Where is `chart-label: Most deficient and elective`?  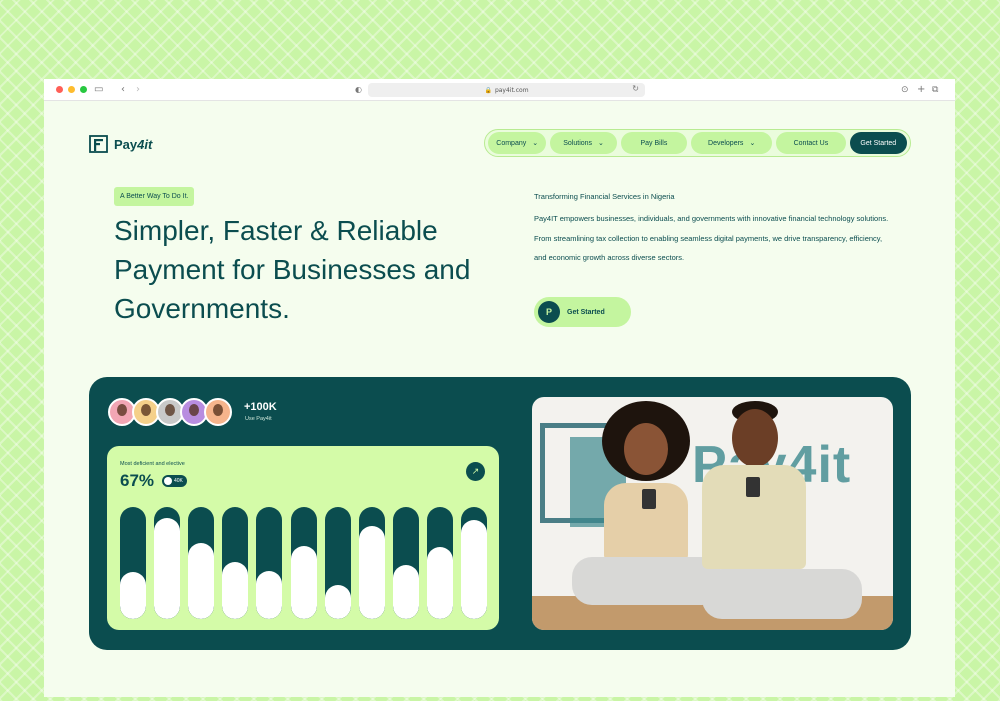
chart-label: Most deficient and elective is located at coordinates (152, 464).